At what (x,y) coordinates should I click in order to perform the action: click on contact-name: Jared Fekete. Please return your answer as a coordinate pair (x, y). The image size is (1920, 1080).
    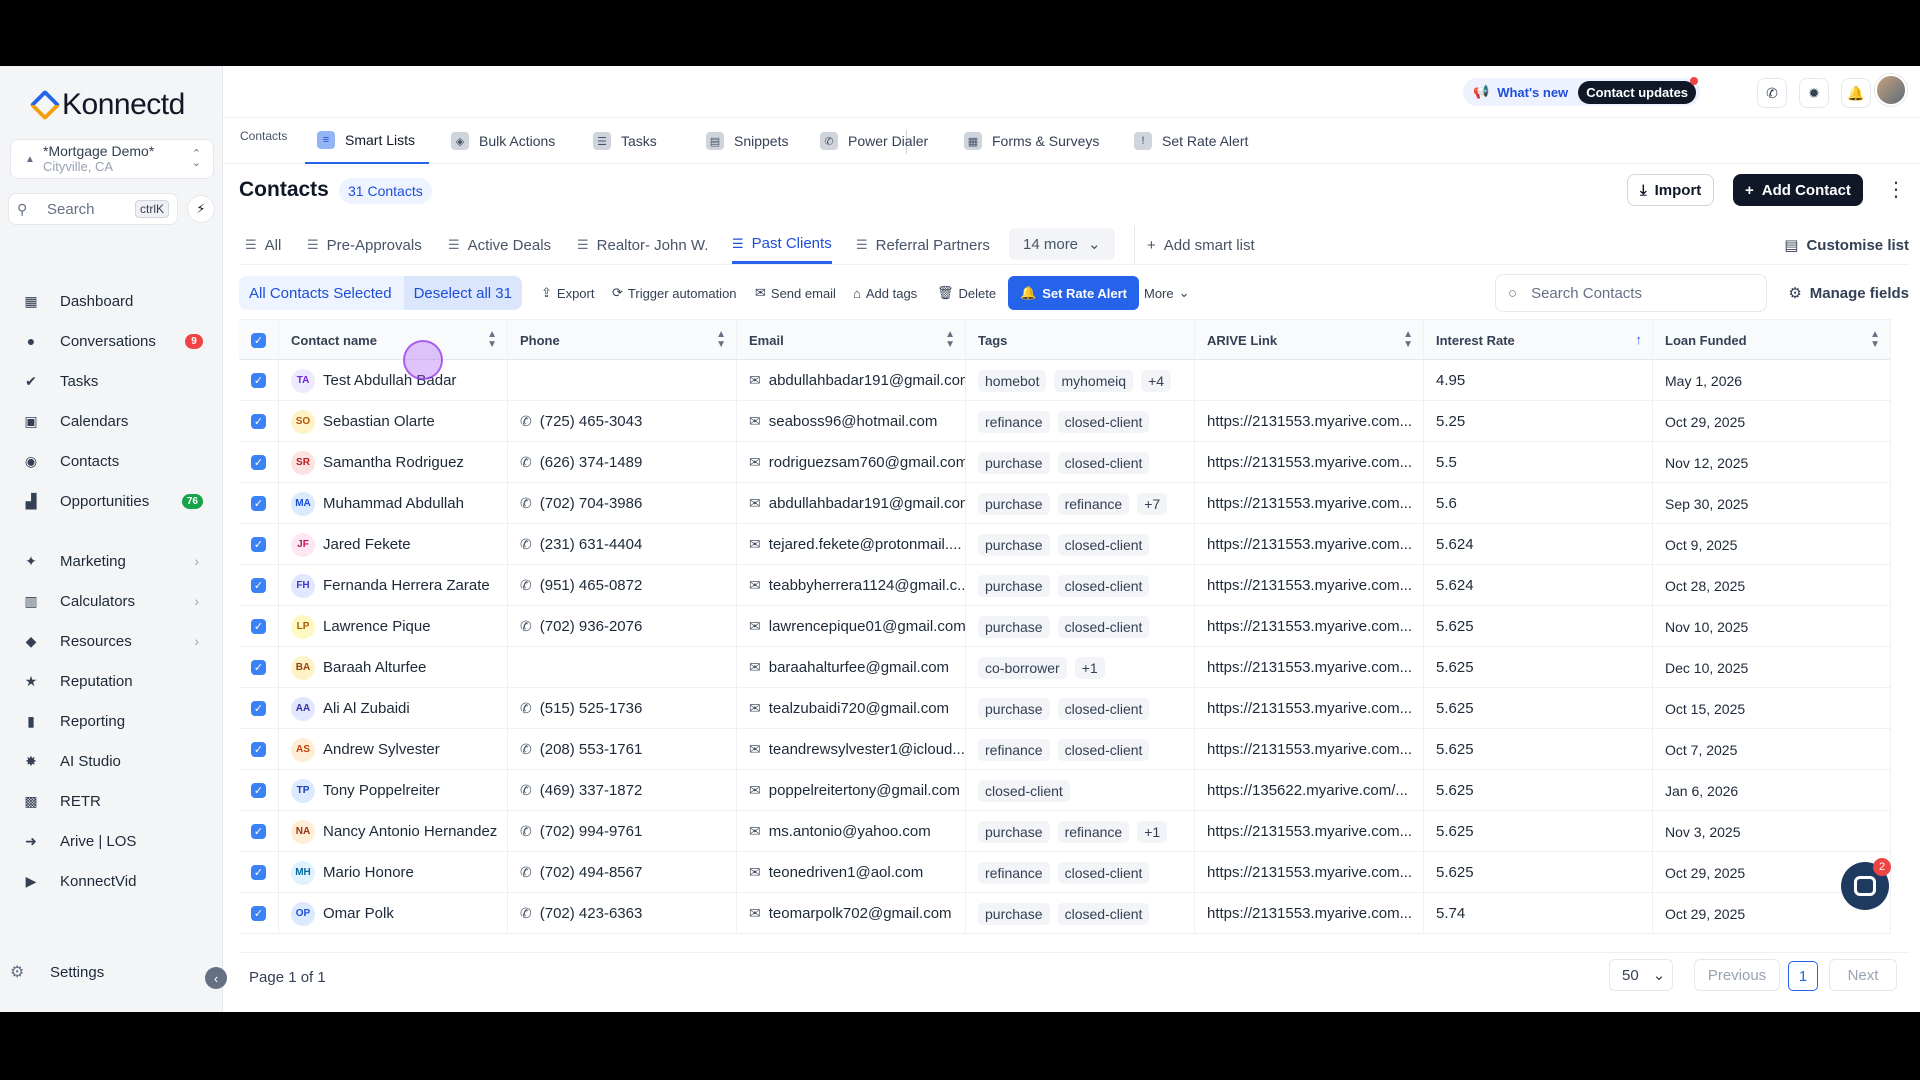
    Looking at the image, I should click on (367, 544).